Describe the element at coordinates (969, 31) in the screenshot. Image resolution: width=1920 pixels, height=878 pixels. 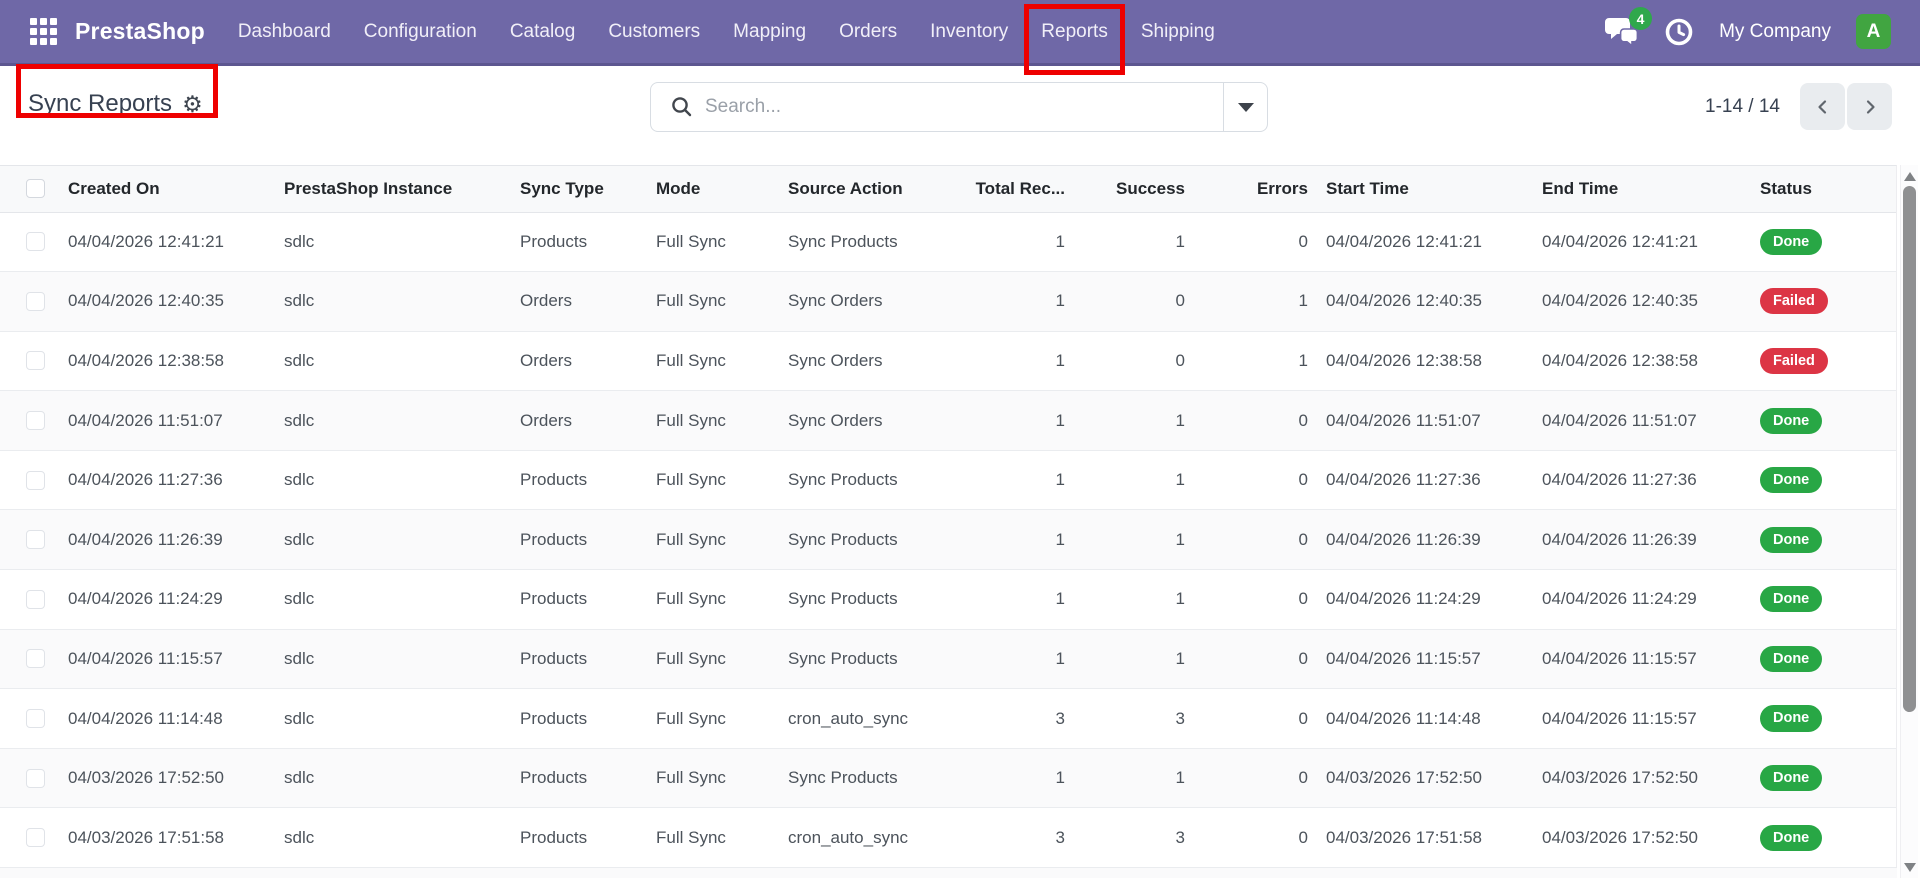
I see `nav-item-inventory: Inventory` at that location.